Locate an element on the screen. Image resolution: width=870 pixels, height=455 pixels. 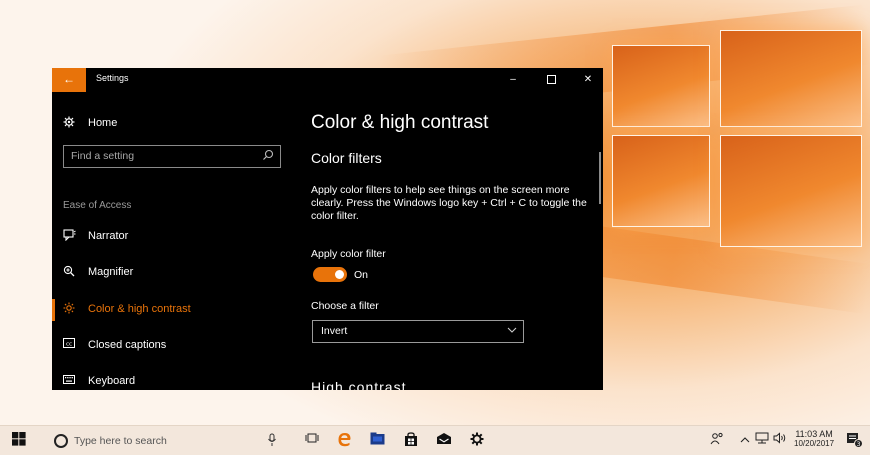
keyboard-icon is located at coordinates (69, 381).